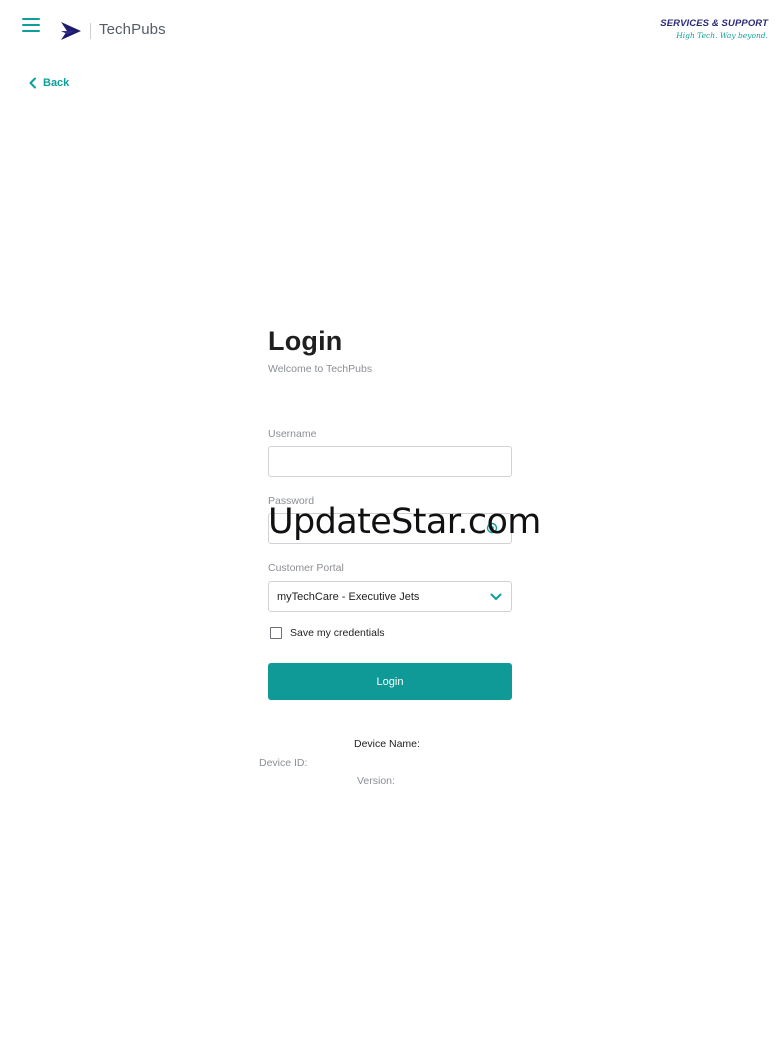 This screenshot has width=780, height=1041. I want to click on password-input, so click(390, 528).